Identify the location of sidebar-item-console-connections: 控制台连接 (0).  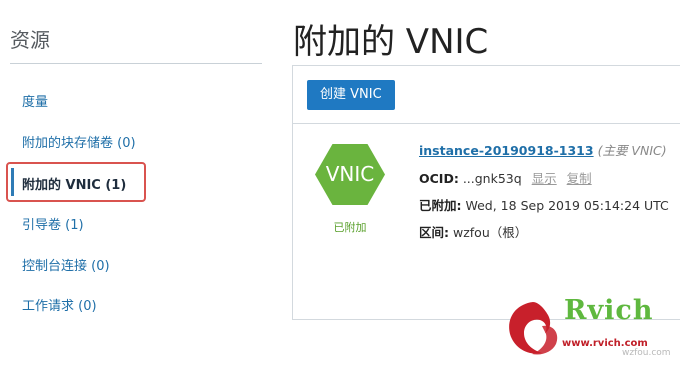
(66, 264).